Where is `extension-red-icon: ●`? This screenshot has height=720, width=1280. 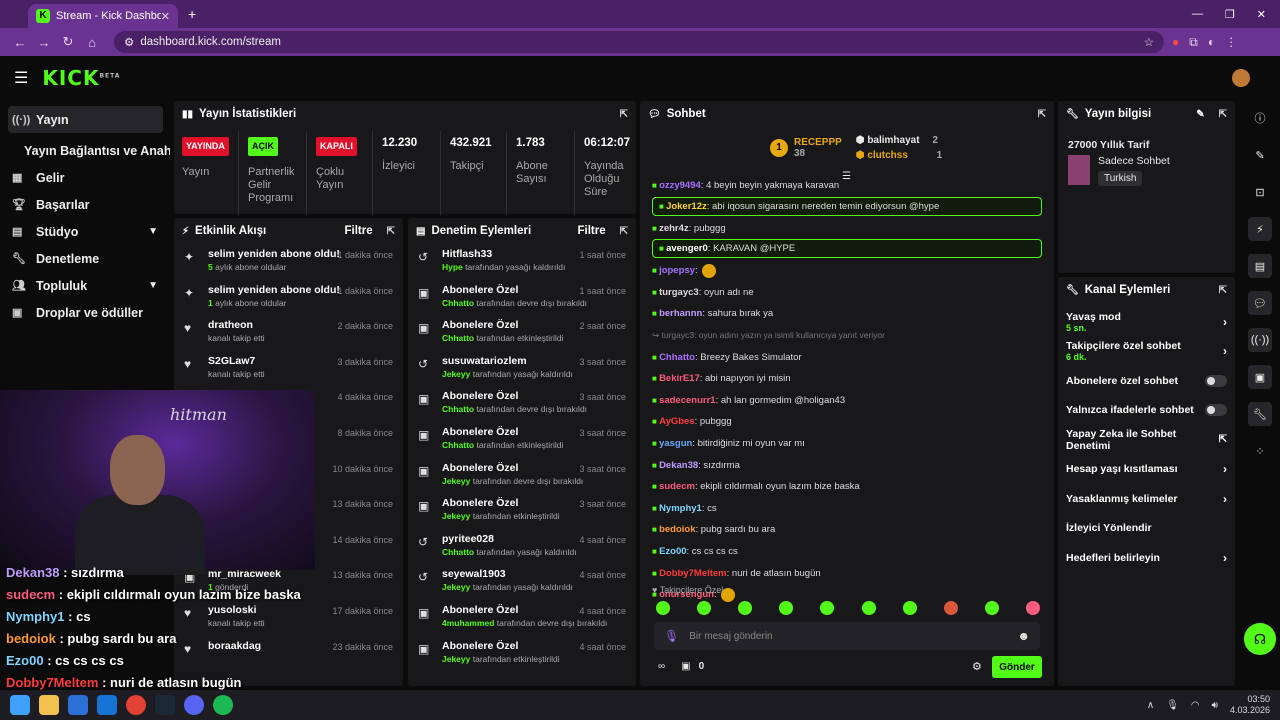 extension-red-icon: ● is located at coordinates (1175, 42).